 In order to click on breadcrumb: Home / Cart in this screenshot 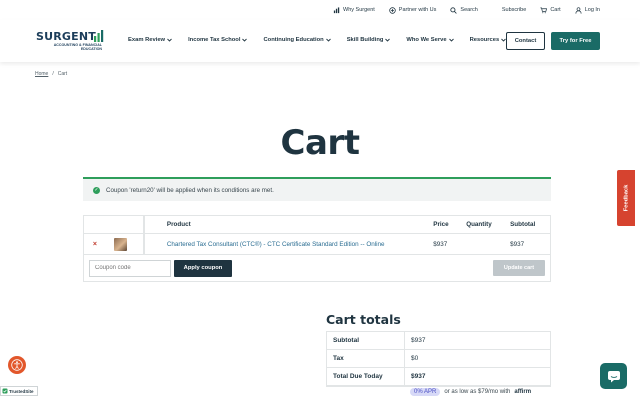, I will do `click(51, 74)`.